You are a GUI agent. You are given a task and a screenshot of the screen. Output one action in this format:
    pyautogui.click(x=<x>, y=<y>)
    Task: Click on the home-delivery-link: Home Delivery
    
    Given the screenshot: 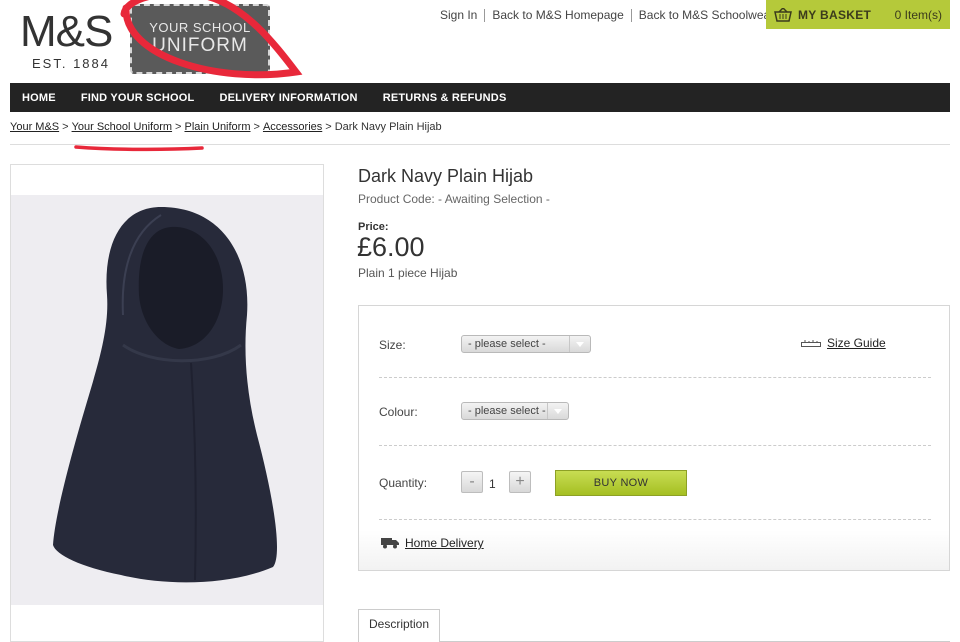 What is the action you would take?
    pyautogui.click(x=432, y=543)
    